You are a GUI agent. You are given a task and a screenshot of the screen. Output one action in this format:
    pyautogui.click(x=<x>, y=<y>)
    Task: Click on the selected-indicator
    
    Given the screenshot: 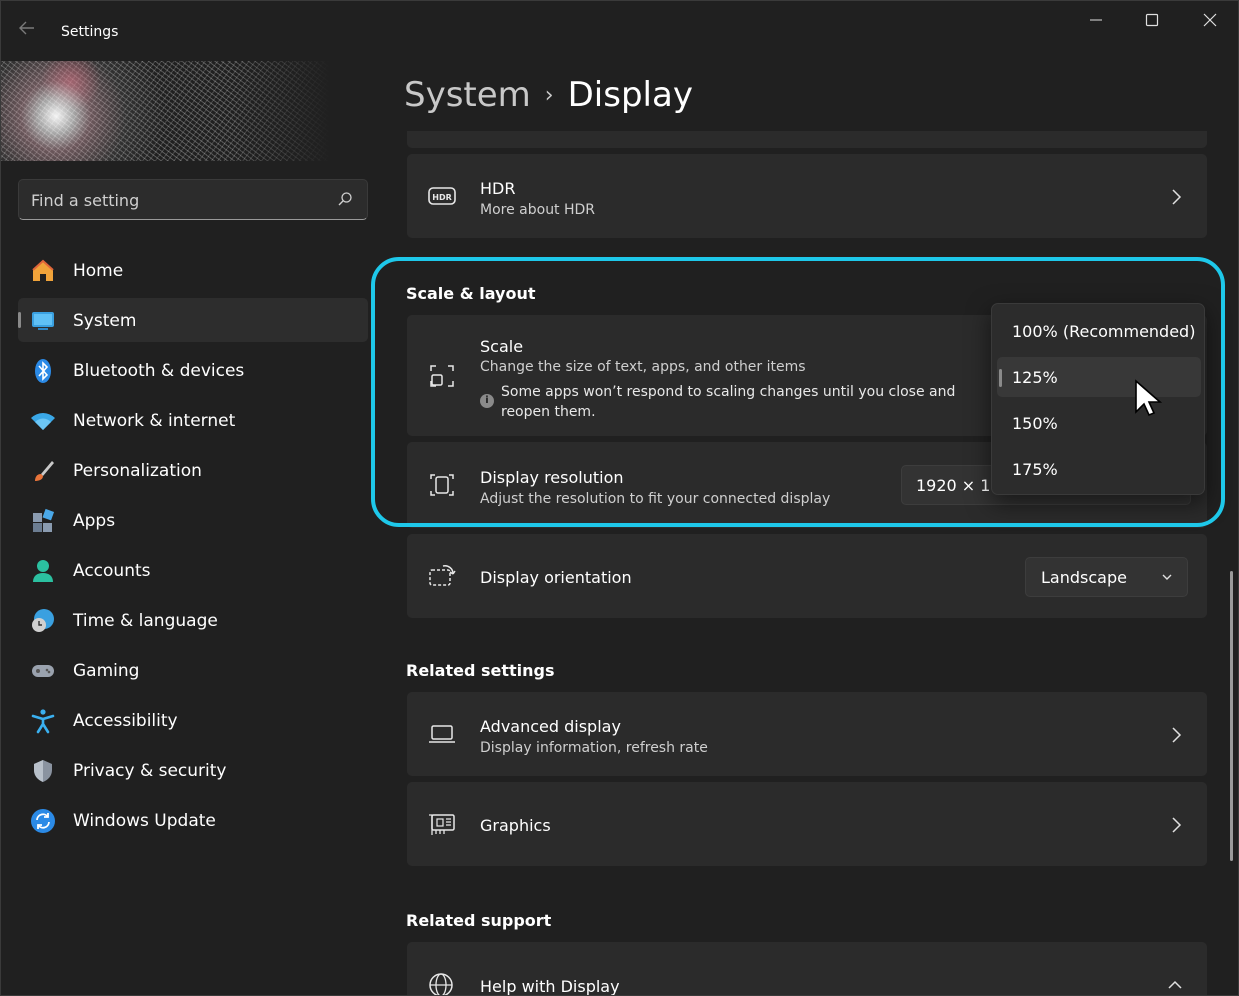 What is the action you would take?
    pyautogui.click(x=1000, y=378)
    